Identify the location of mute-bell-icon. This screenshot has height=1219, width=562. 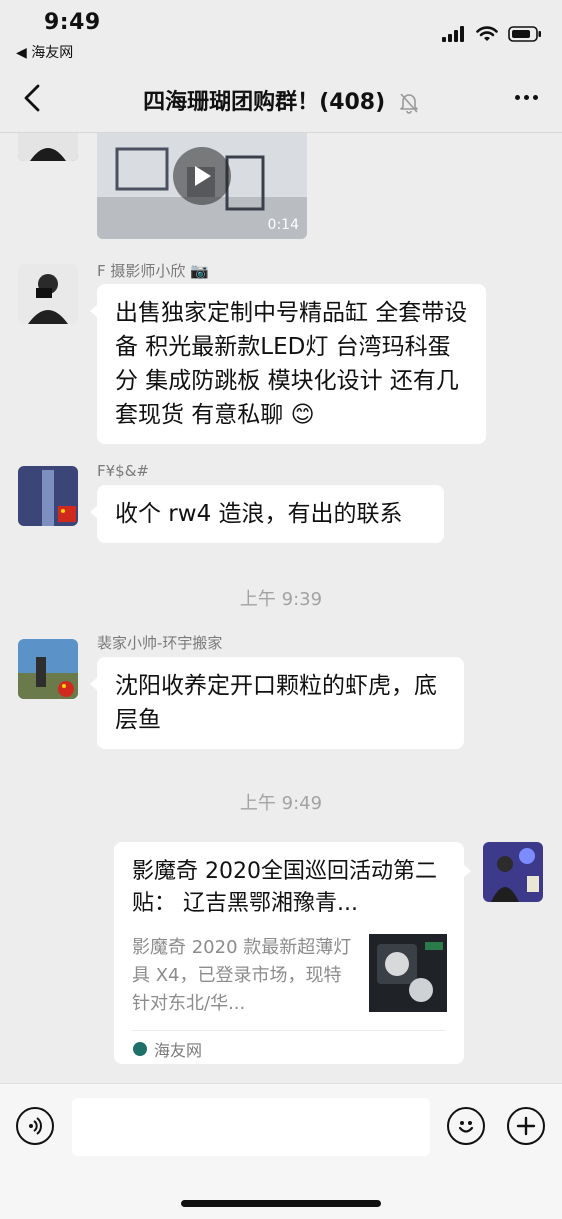
(409, 103).